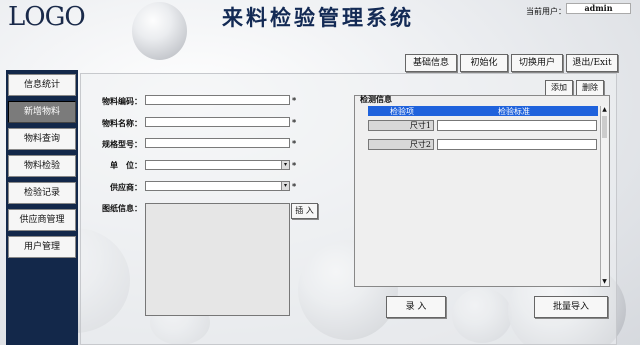  I want to click on inspection-scrollbar: ▲ ▼, so click(604, 196).